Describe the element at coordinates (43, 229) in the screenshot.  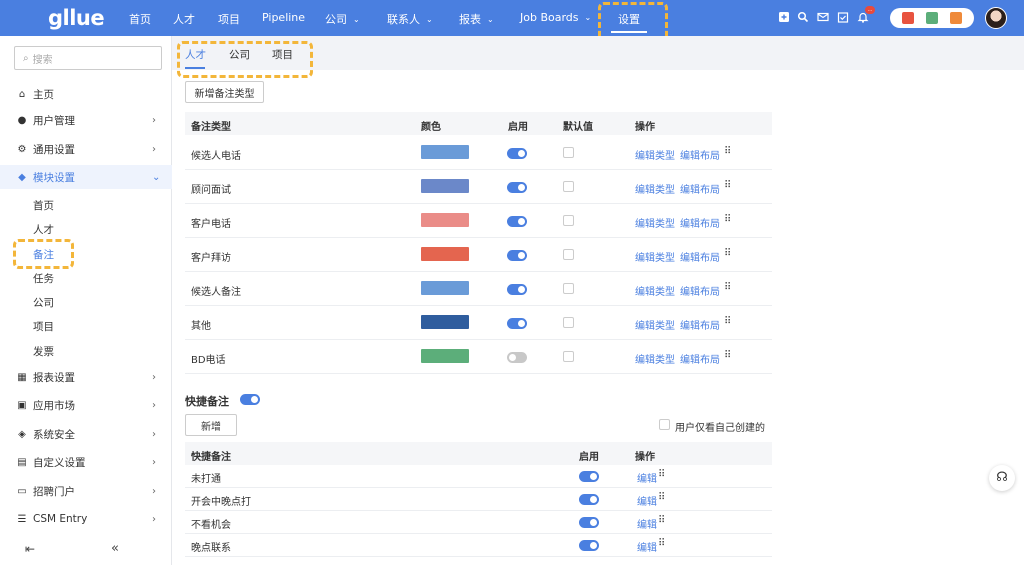
I see `sidebar-subitem-talent: 人才` at that location.